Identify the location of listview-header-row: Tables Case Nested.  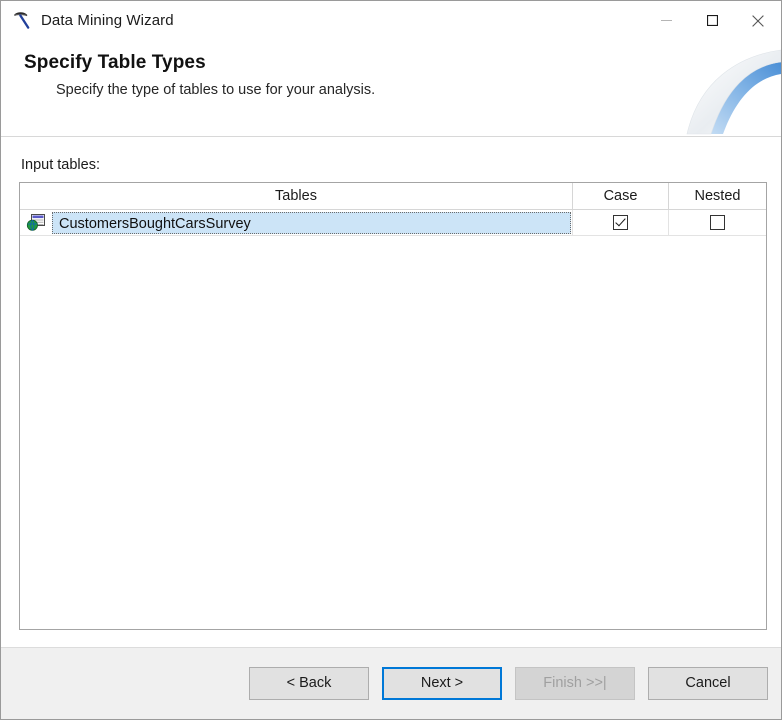
(393, 196).